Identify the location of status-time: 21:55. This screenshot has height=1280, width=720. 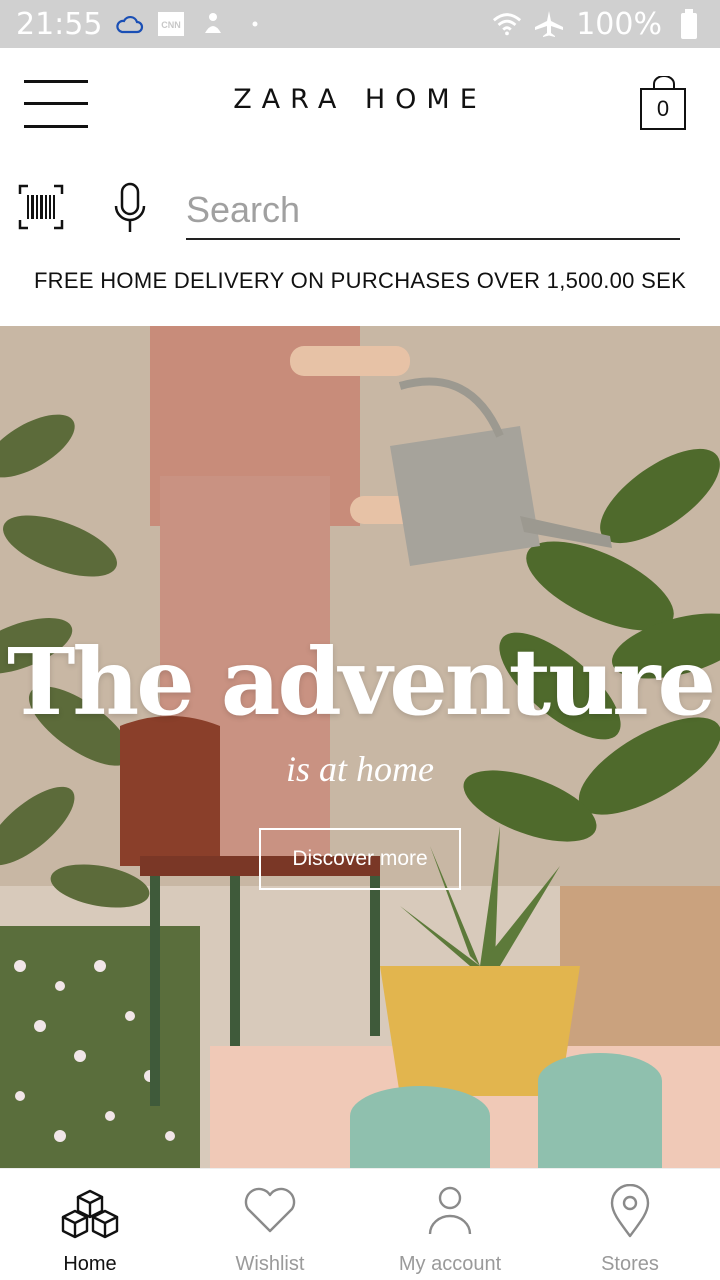
(59, 24).